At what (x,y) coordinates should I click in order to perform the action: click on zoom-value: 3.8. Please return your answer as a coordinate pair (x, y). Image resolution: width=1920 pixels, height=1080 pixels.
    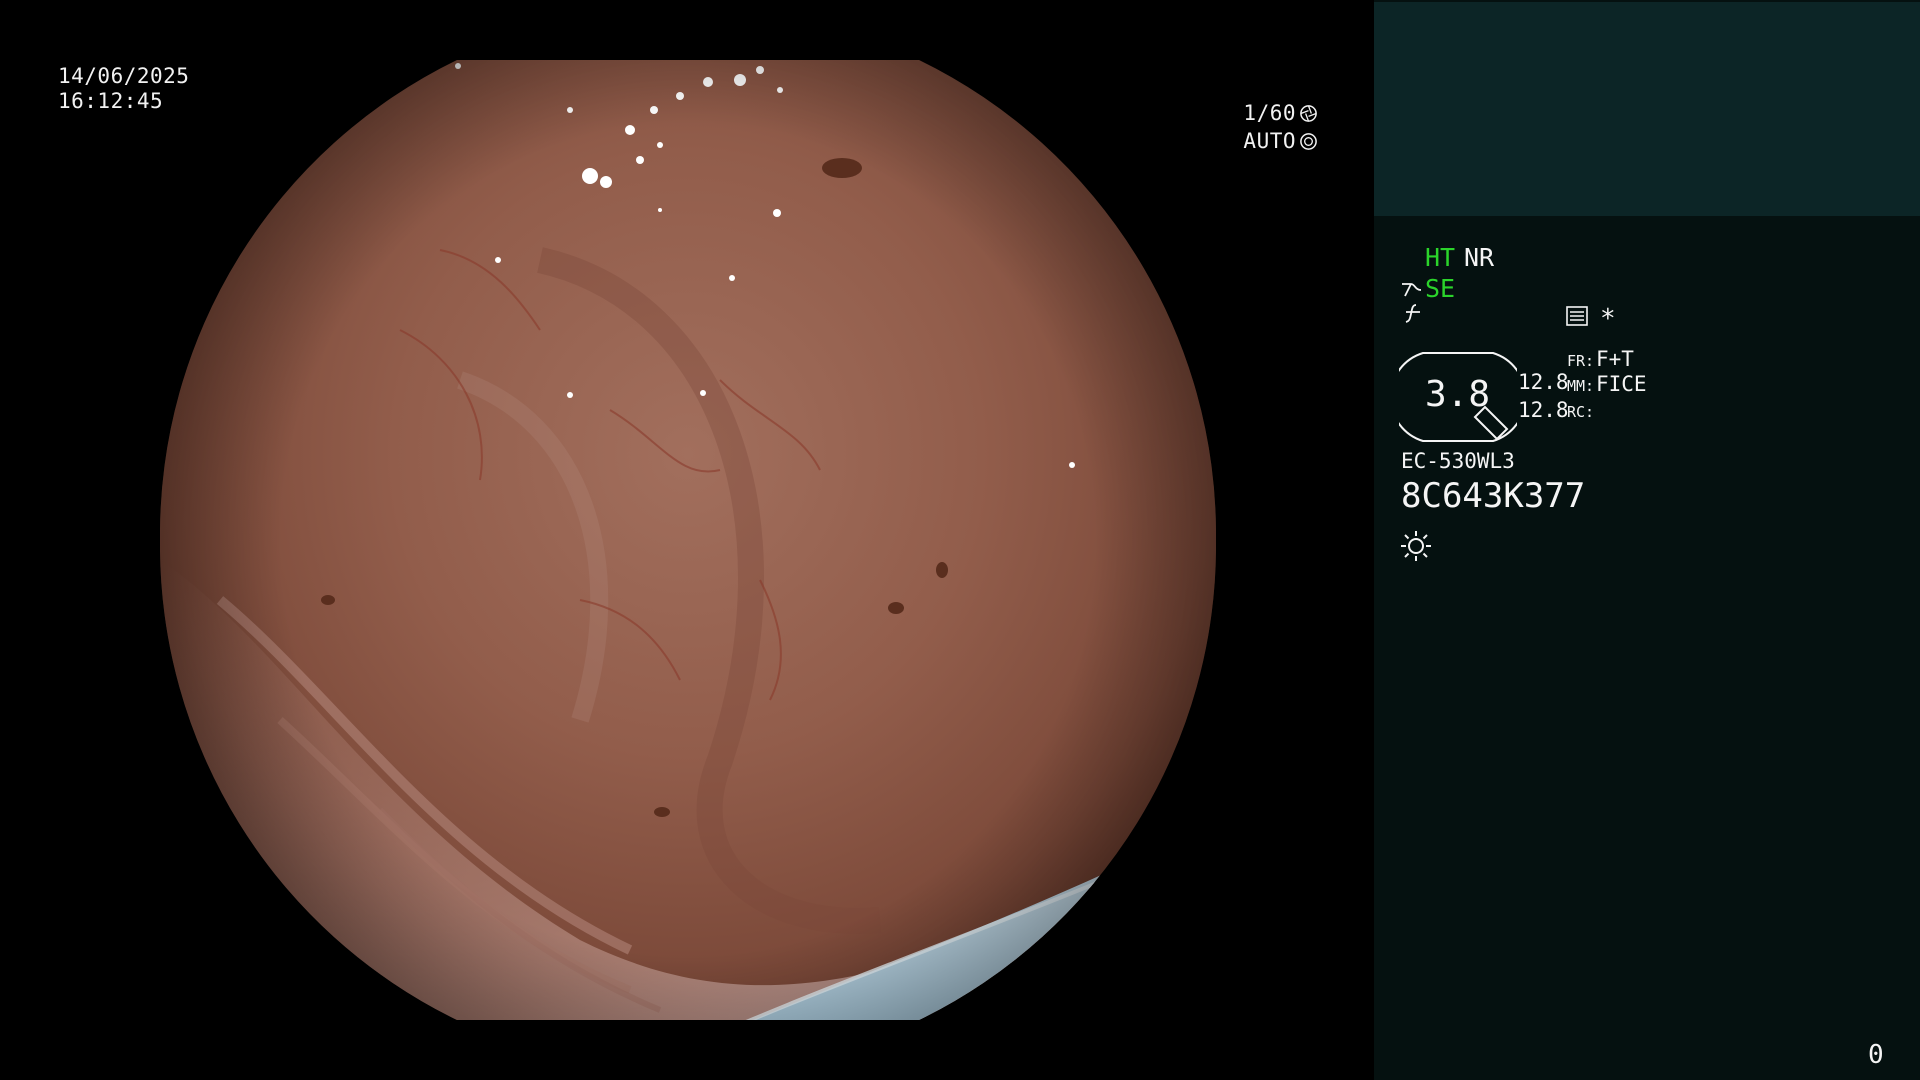
    Looking at the image, I should click on (1458, 394).